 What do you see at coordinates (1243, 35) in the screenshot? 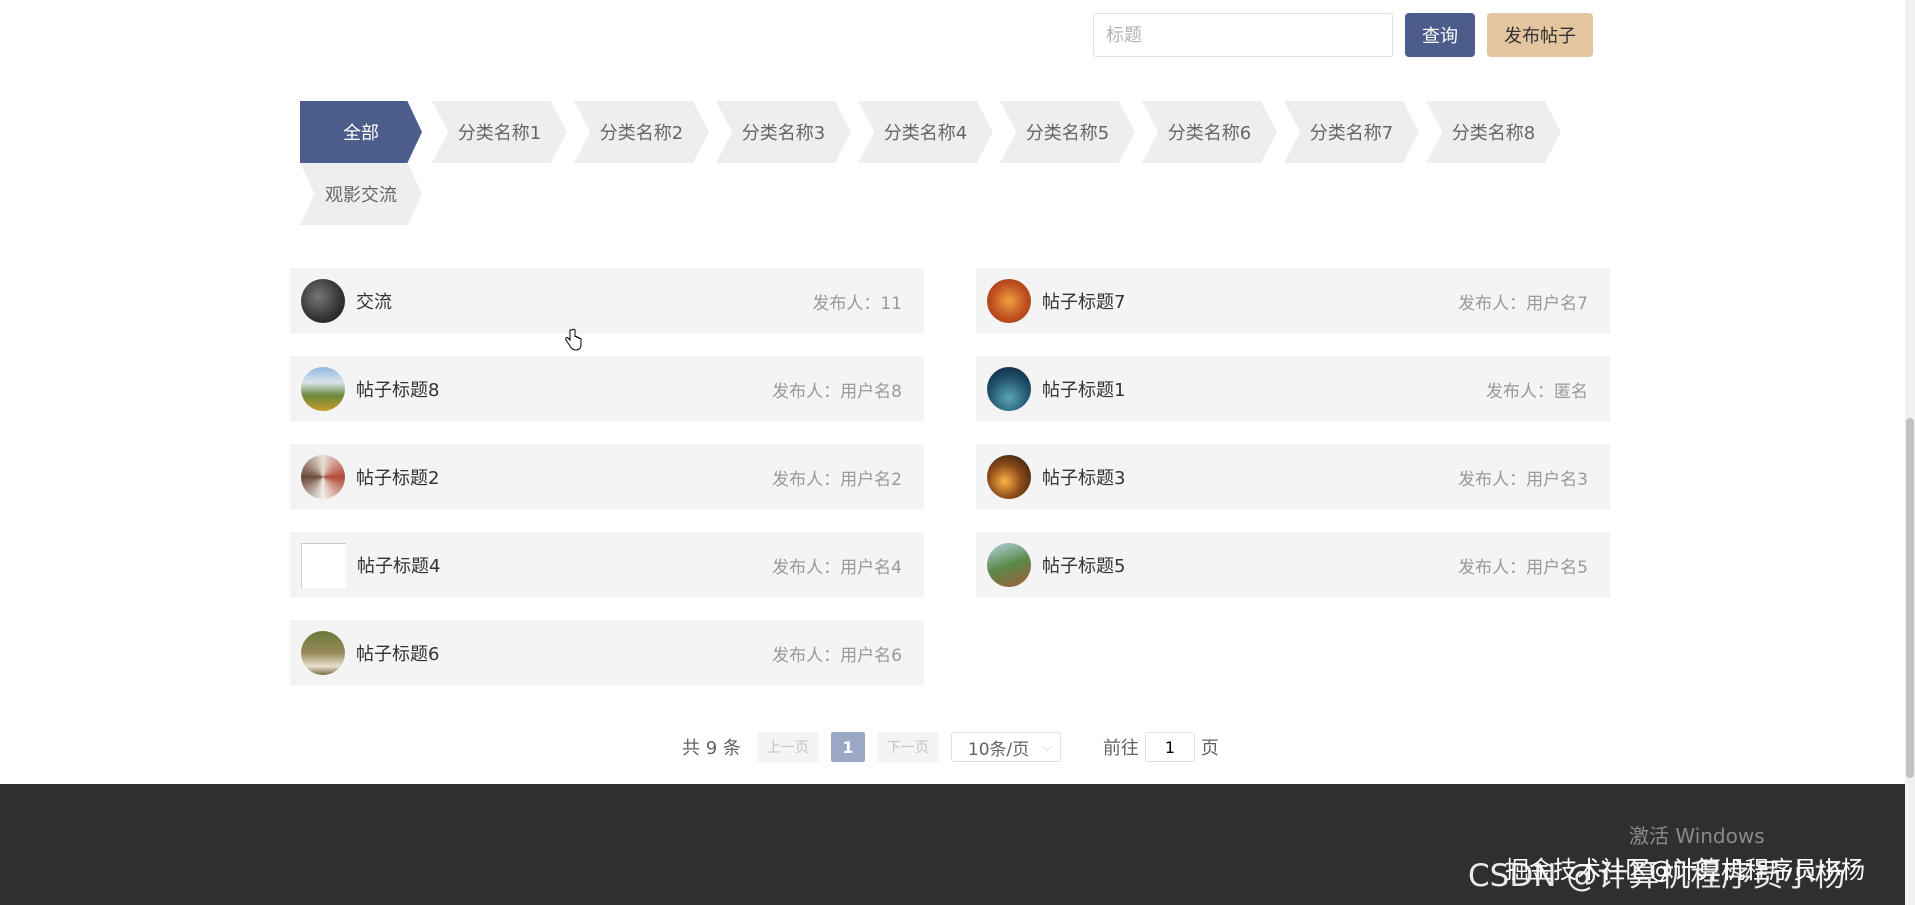
I see `search-input` at bounding box center [1243, 35].